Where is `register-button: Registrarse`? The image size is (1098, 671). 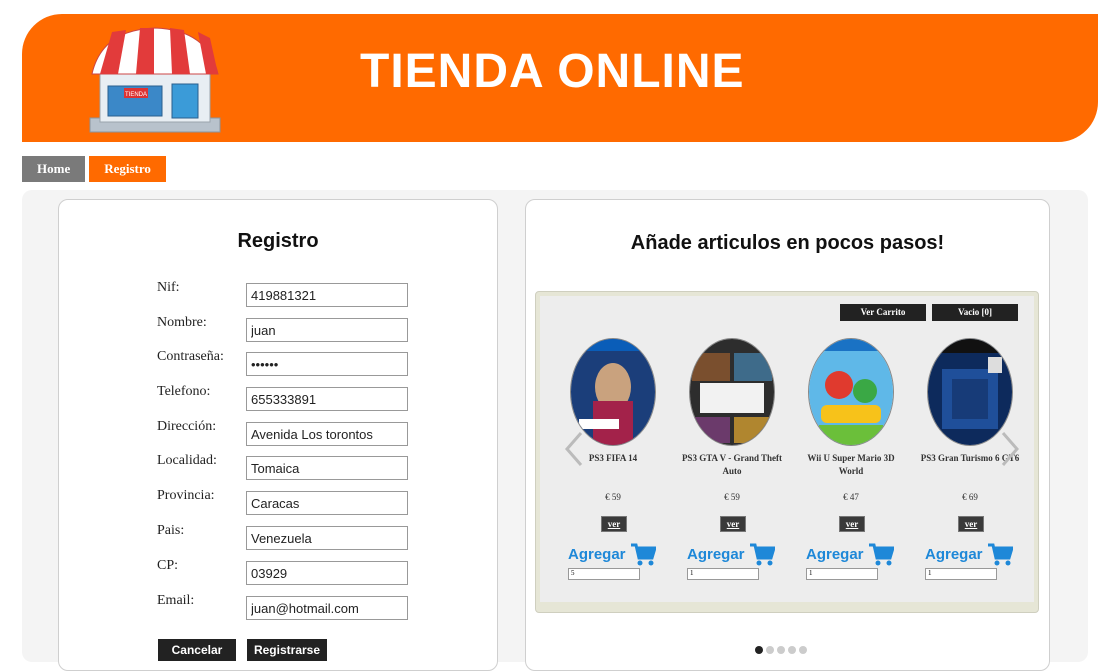
register-button: Registrarse is located at coordinates (287, 650).